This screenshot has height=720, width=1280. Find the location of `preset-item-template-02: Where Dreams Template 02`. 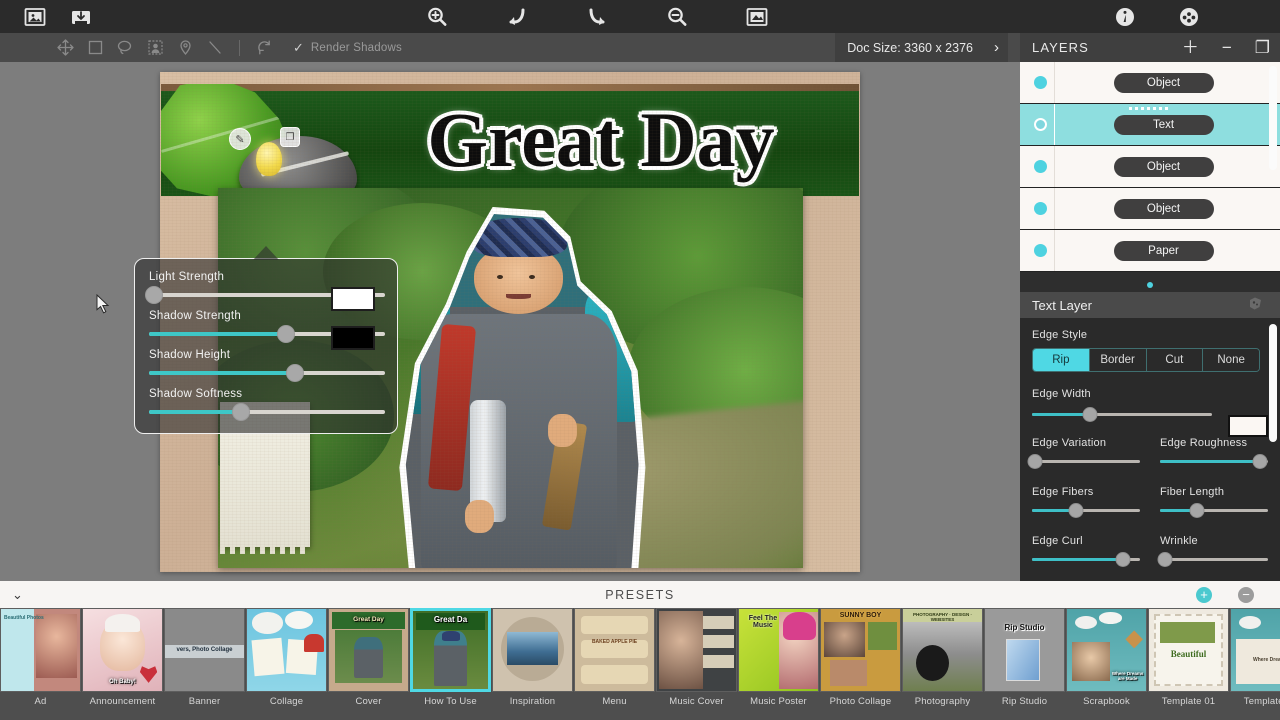

preset-item-template-02: Where Dreams Template 02 is located at coordinates (1255, 657).